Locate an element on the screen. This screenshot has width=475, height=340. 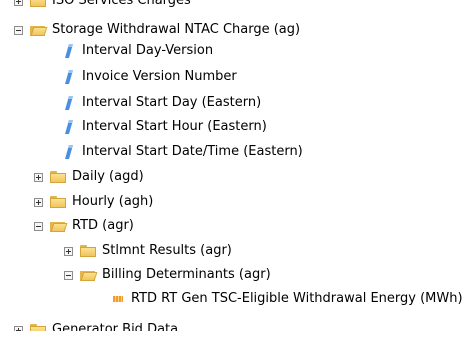
tree-node-stlmnt-results: Stlmnt Results (agr) is located at coordinates (148, 251).